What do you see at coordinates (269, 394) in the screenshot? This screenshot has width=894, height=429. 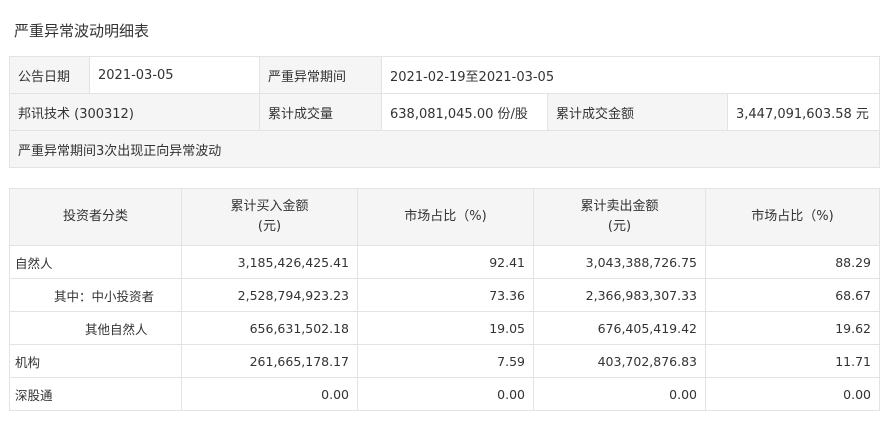 I see `row-buy-amount: 0.00` at bounding box center [269, 394].